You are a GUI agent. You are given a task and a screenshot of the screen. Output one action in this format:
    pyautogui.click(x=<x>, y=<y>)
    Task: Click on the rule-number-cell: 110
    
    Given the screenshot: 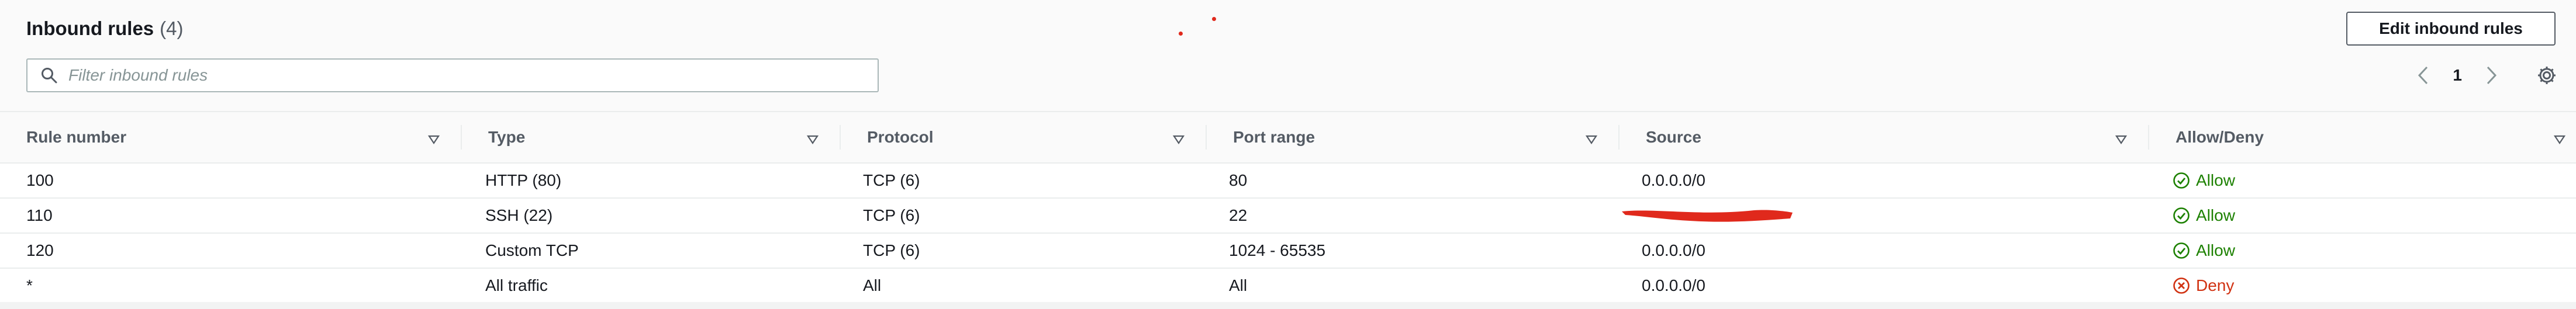 What is the action you would take?
    pyautogui.click(x=39, y=215)
    